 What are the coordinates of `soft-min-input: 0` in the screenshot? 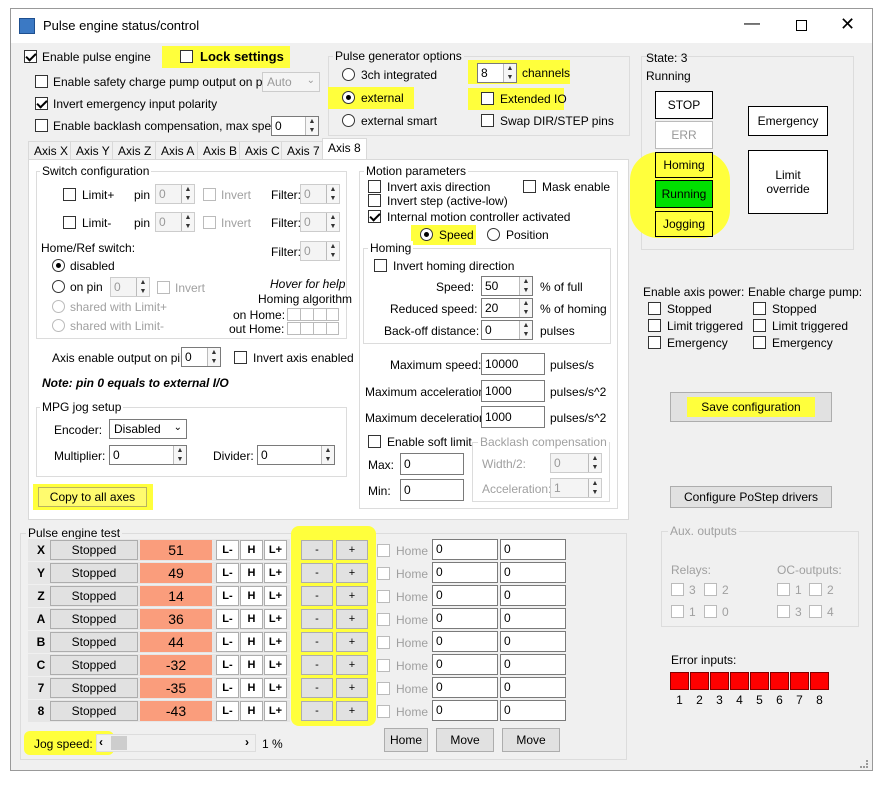 It's located at (432, 490).